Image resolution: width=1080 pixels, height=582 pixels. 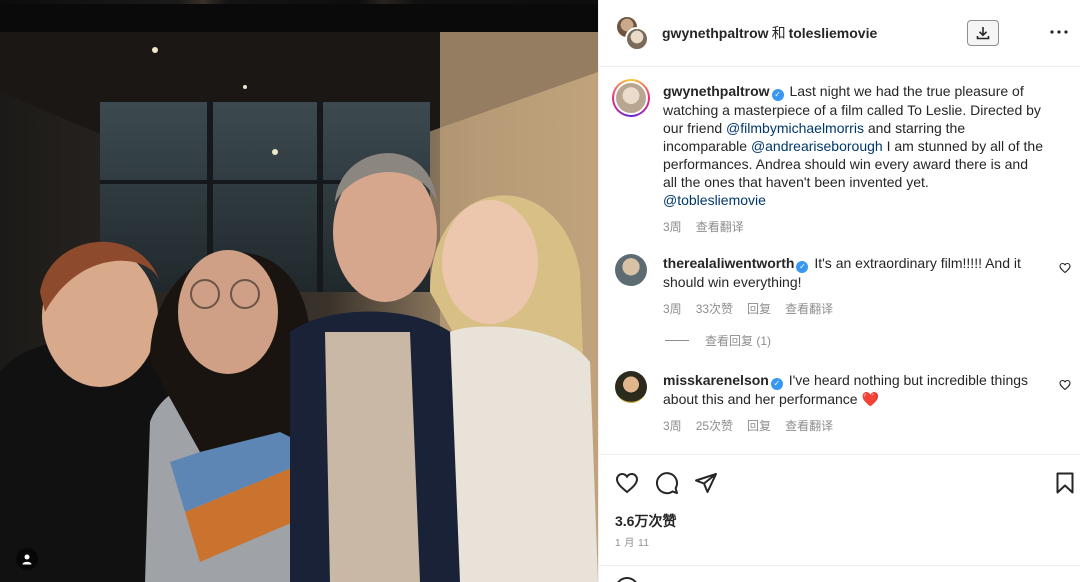 I want to click on mention-link: @filmbymichaelmorris, so click(x=795, y=128).